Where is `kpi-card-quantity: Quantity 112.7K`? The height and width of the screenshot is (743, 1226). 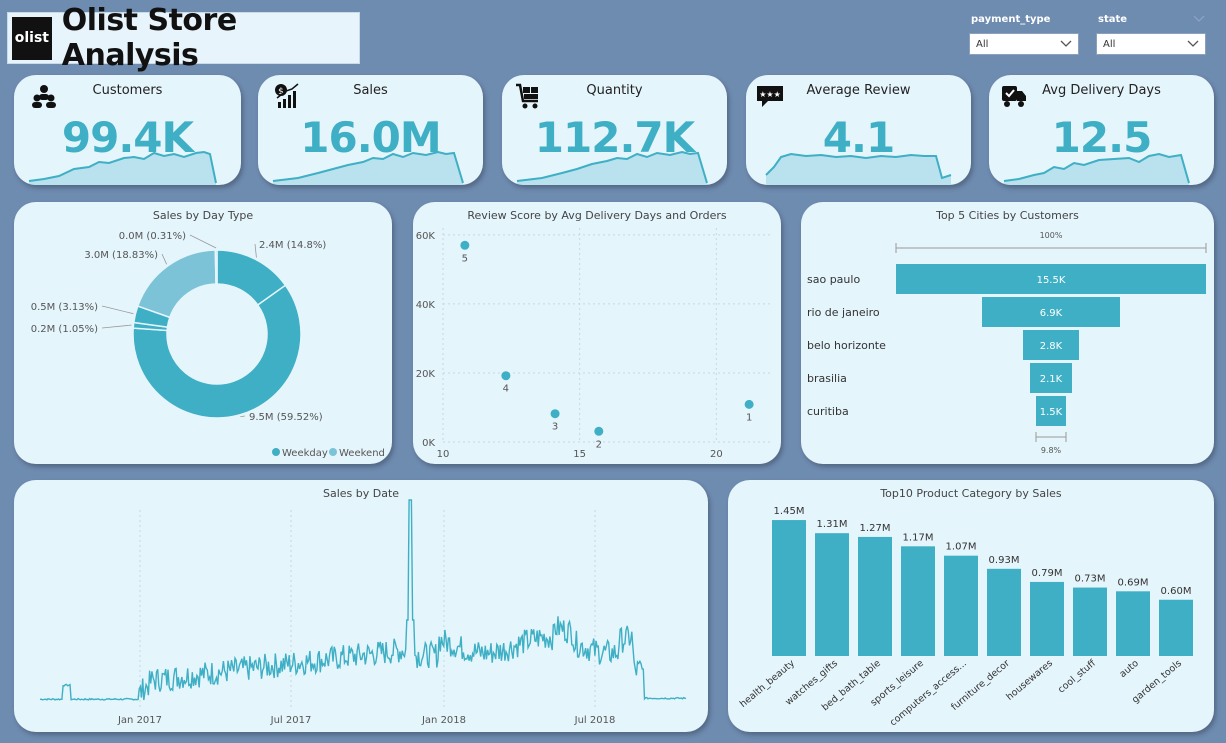 kpi-card-quantity: Quantity 112.7K is located at coordinates (614, 130).